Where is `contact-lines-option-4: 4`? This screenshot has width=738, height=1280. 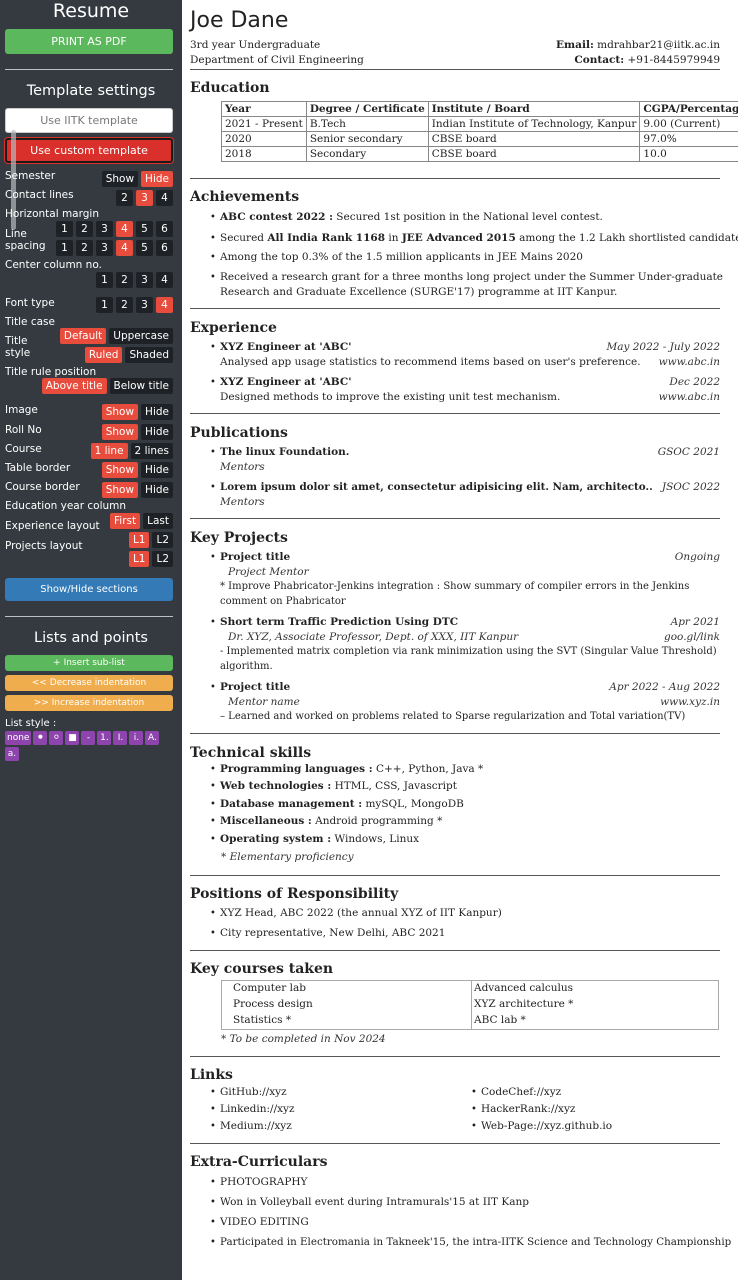 contact-lines-option-4: 4 is located at coordinates (164, 198).